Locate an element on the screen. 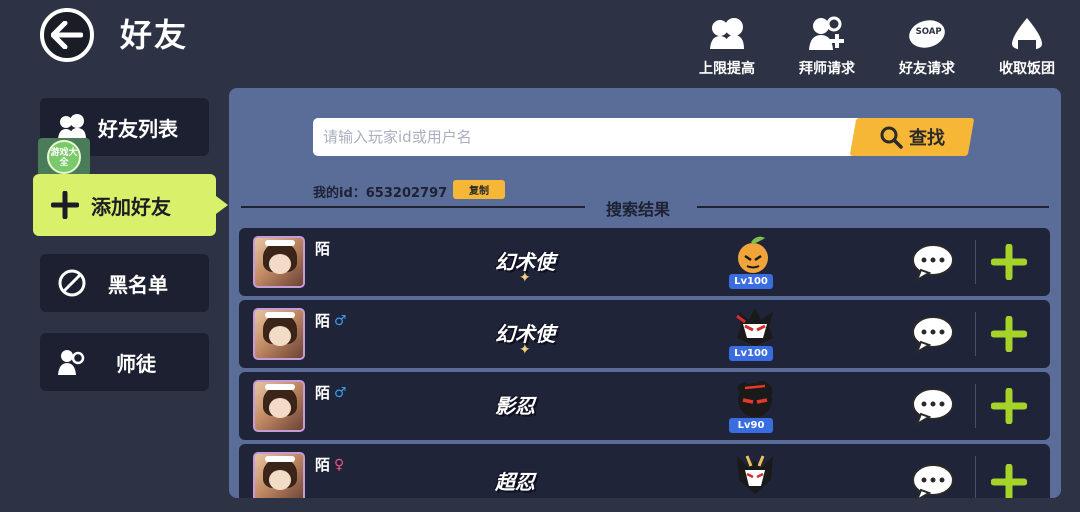  female-icon: ♀ is located at coordinates (339, 464).